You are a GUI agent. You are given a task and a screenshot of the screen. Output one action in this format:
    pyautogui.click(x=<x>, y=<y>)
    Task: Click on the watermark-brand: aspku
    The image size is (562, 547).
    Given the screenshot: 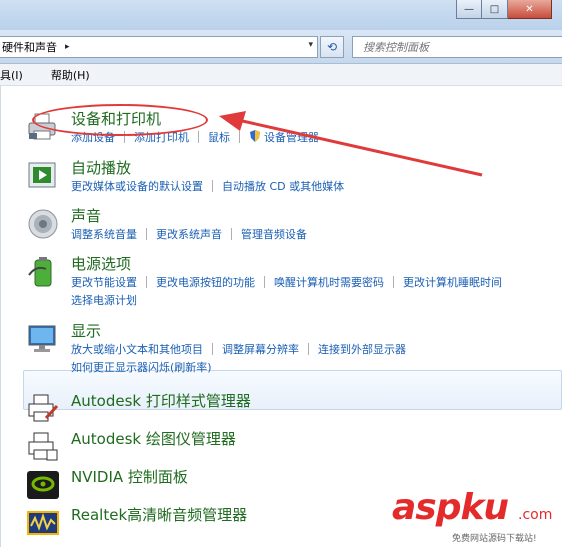 What is the action you would take?
    pyautogui.click(x=450, y=507)
    